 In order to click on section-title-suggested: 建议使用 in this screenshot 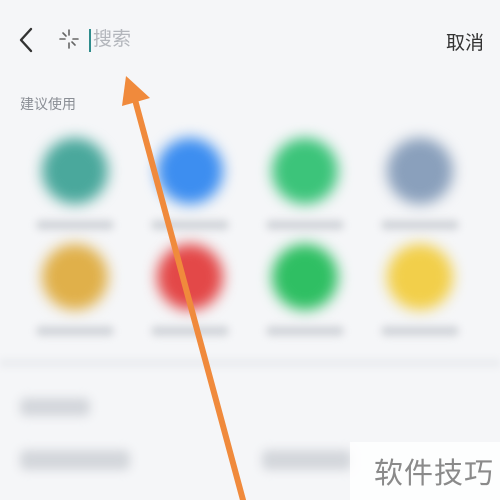, I will do `click(48, 105)`.